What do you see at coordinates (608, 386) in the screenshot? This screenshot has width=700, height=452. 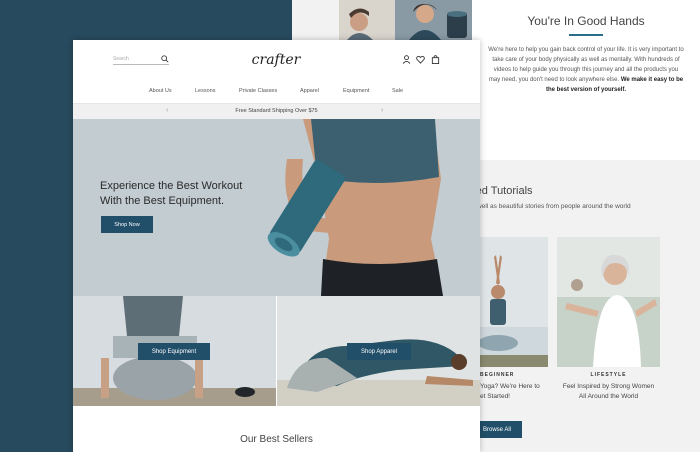 I see `tutorial-caption-2-line1: Feel Inspired by Strong Women` at bounding box center [608, 386].